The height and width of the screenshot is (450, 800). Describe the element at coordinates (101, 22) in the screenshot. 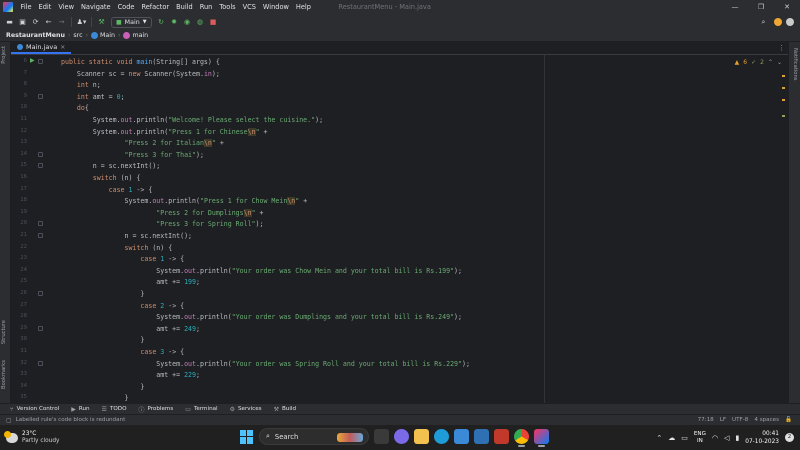

I see `build-hammer-icon: ⚒` at that location.